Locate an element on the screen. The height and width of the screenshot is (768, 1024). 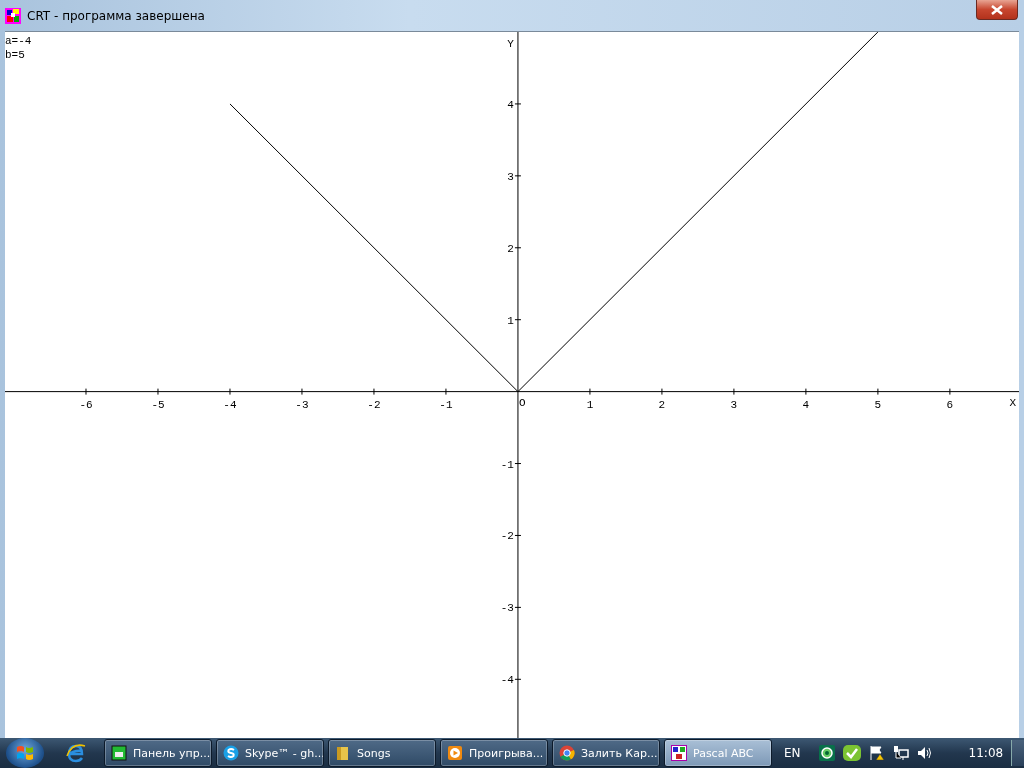
y-tick-label: 3 is located at coordinates (510, 176).